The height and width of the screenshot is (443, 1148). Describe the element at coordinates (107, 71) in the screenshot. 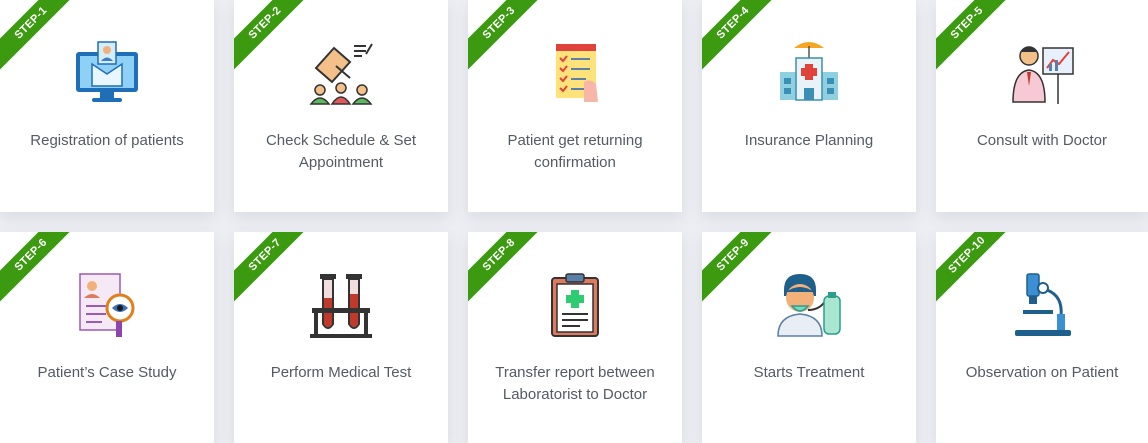

I see `monitor-patient-icon` at that location.